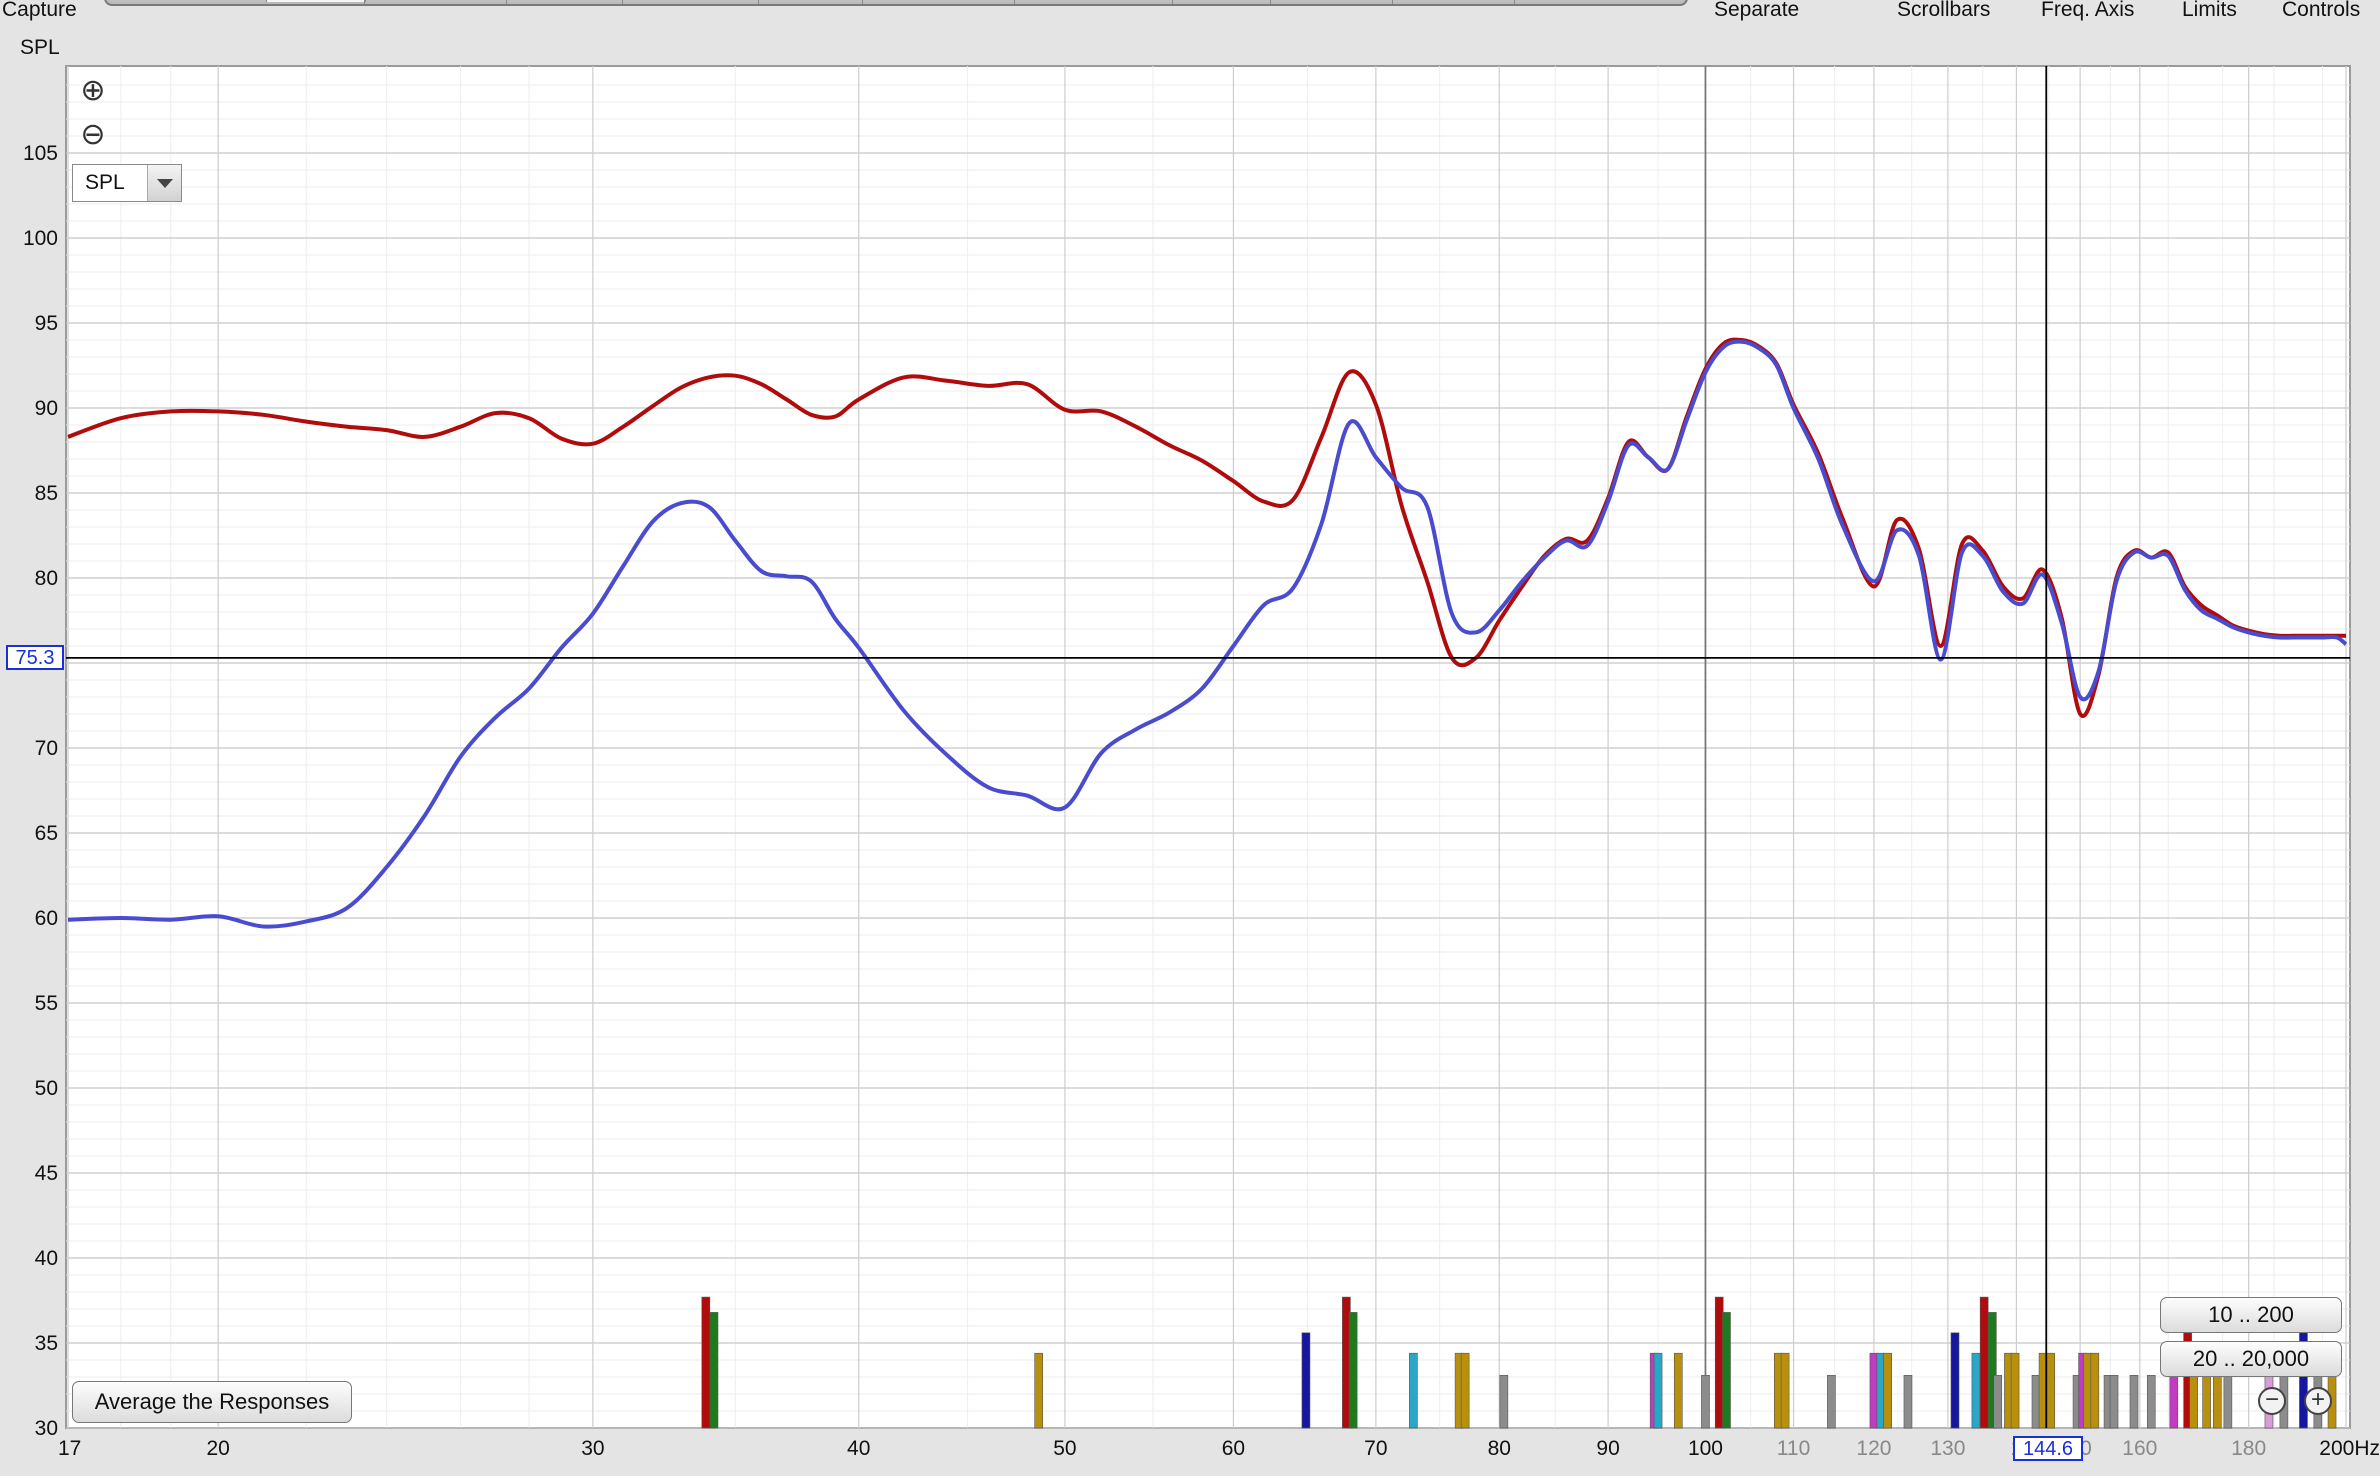 This screenshot has width=2380, height=1476. I want to click on x-tick-label: 20, so click(218, 1448).